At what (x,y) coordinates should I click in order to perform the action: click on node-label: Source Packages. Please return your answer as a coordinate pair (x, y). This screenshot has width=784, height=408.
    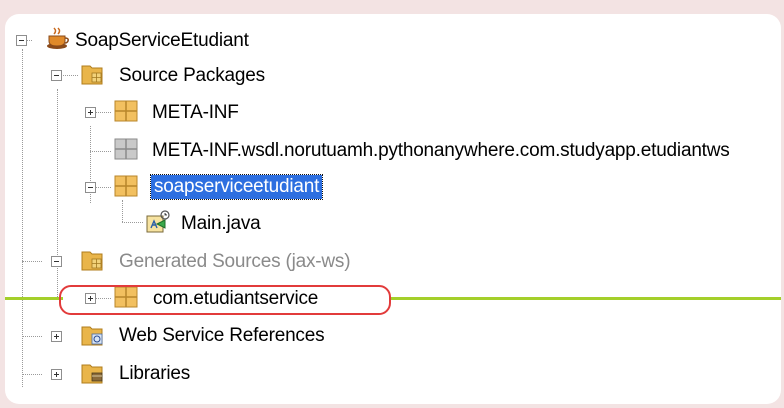
    Looking at the image, I should click on (192, 75).